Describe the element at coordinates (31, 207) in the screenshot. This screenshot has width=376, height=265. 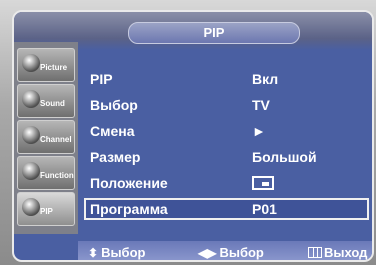
I see `pip-icon` at that location.